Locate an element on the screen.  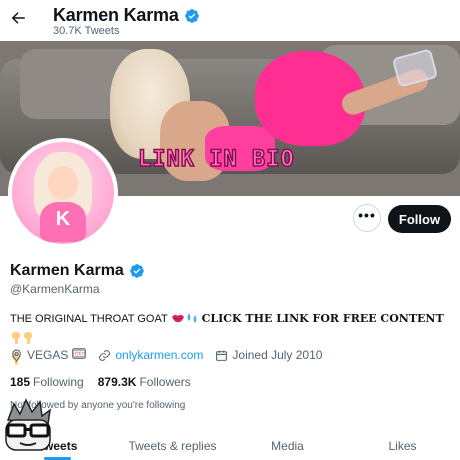
sweat-droplets-emoji-icon is located at coordinates (192, 321).